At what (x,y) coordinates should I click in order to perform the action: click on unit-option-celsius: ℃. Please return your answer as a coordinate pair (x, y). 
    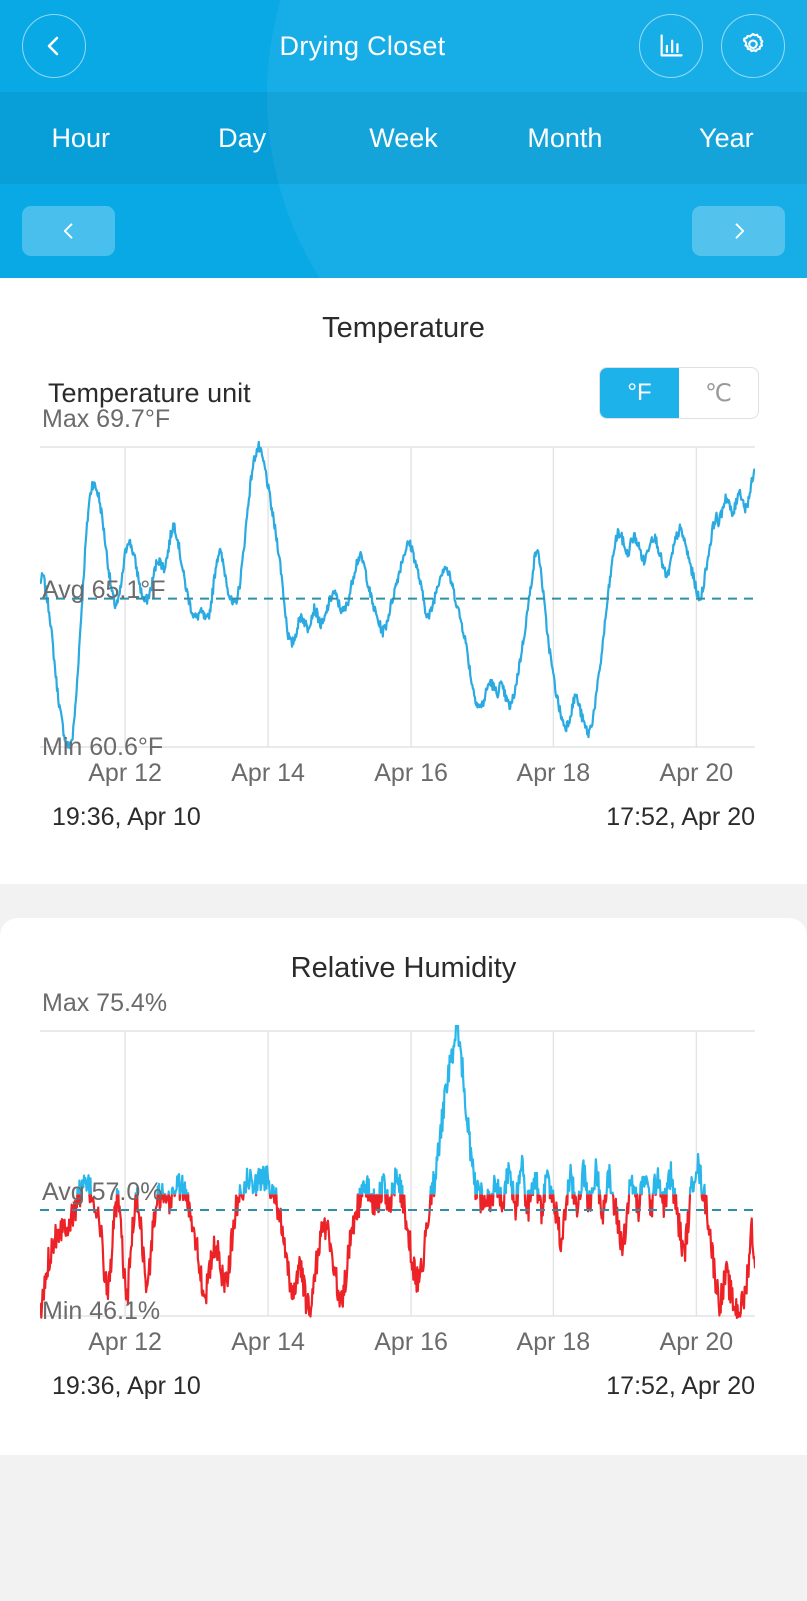
    Looking at the image, I should click on (718, 393).